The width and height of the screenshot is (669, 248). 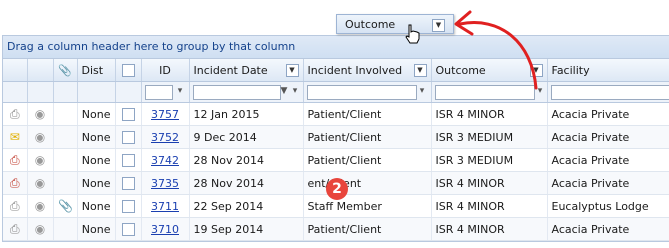 What do you see at coordinates (165, 183) in the screenshot?
I see `incident-id-link: 3735` at bounding box center [165, 183].